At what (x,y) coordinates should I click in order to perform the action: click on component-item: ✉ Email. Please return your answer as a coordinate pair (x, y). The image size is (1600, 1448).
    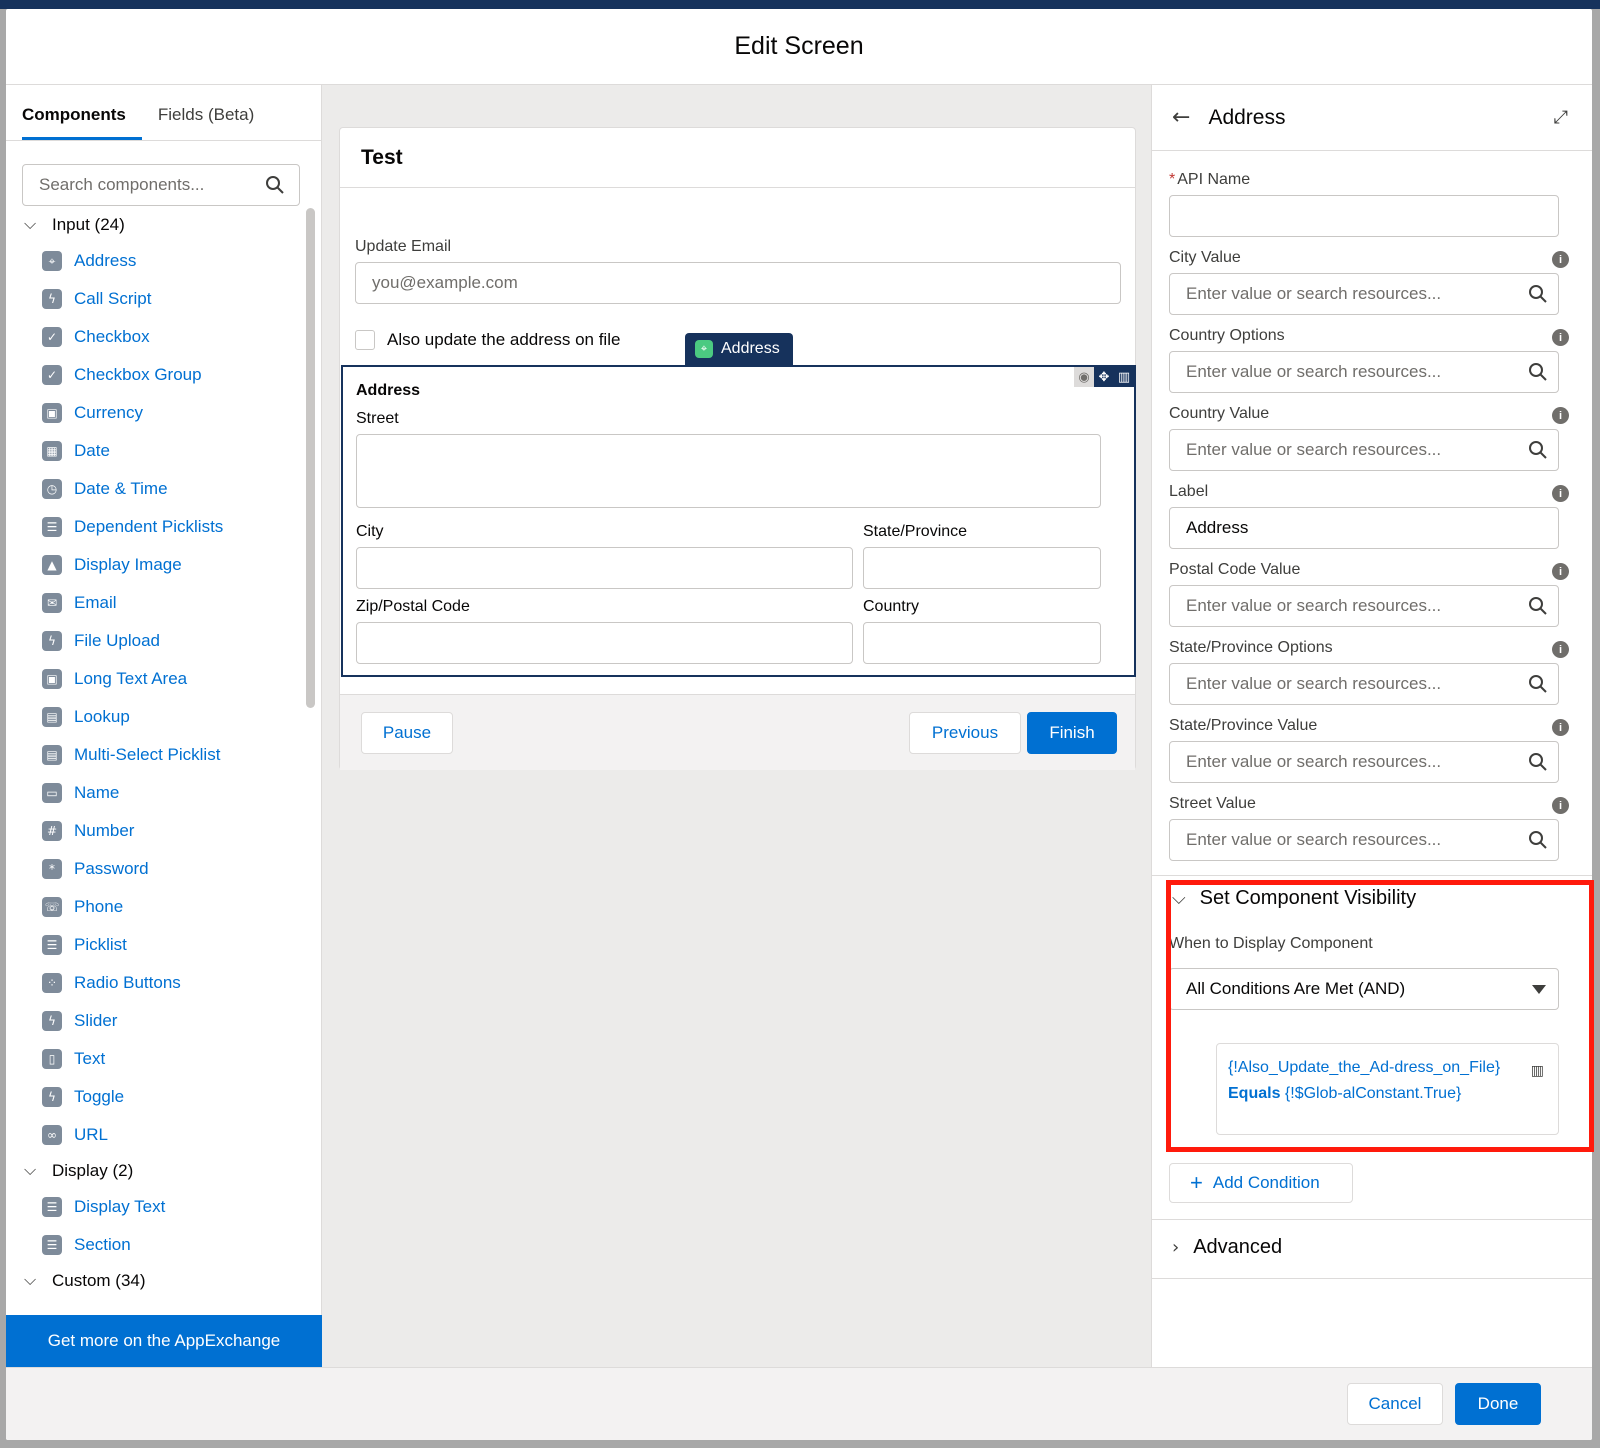
    Looking at the image, I should click on (161, 603).